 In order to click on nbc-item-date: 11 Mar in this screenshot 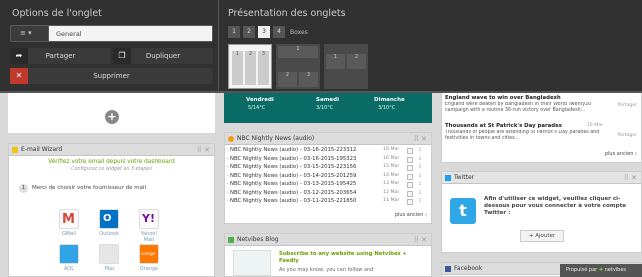, I will do `click(391, 200)`.